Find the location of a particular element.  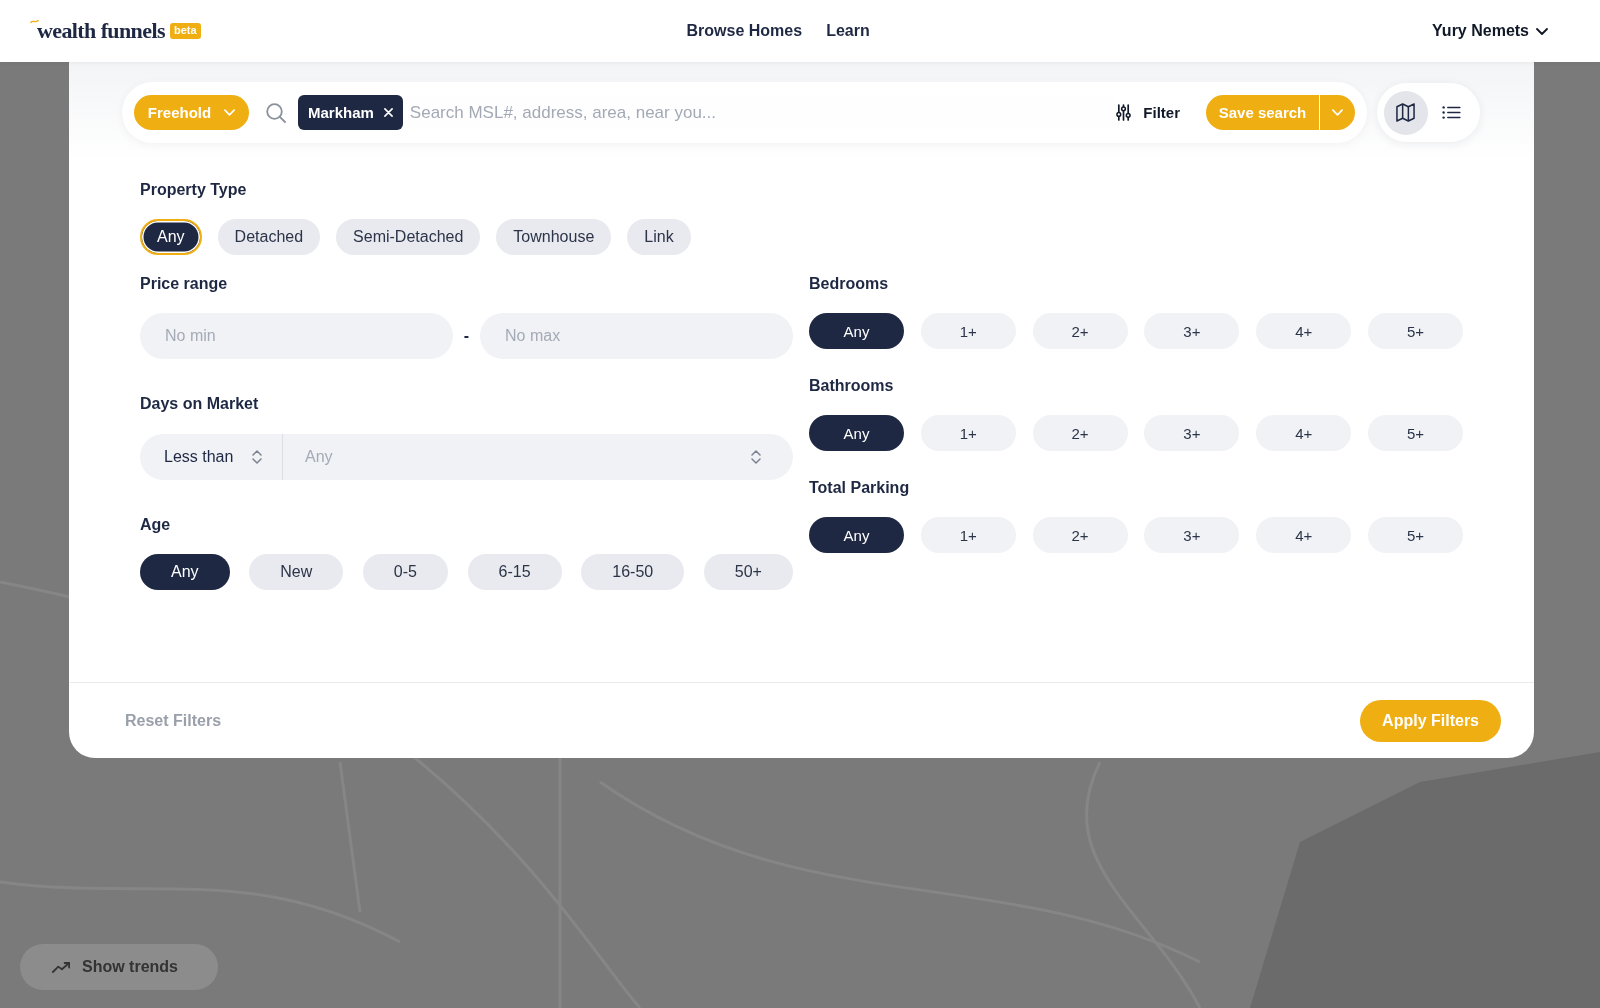

option-chip: 6-15 is located at coordinates (514, 572).